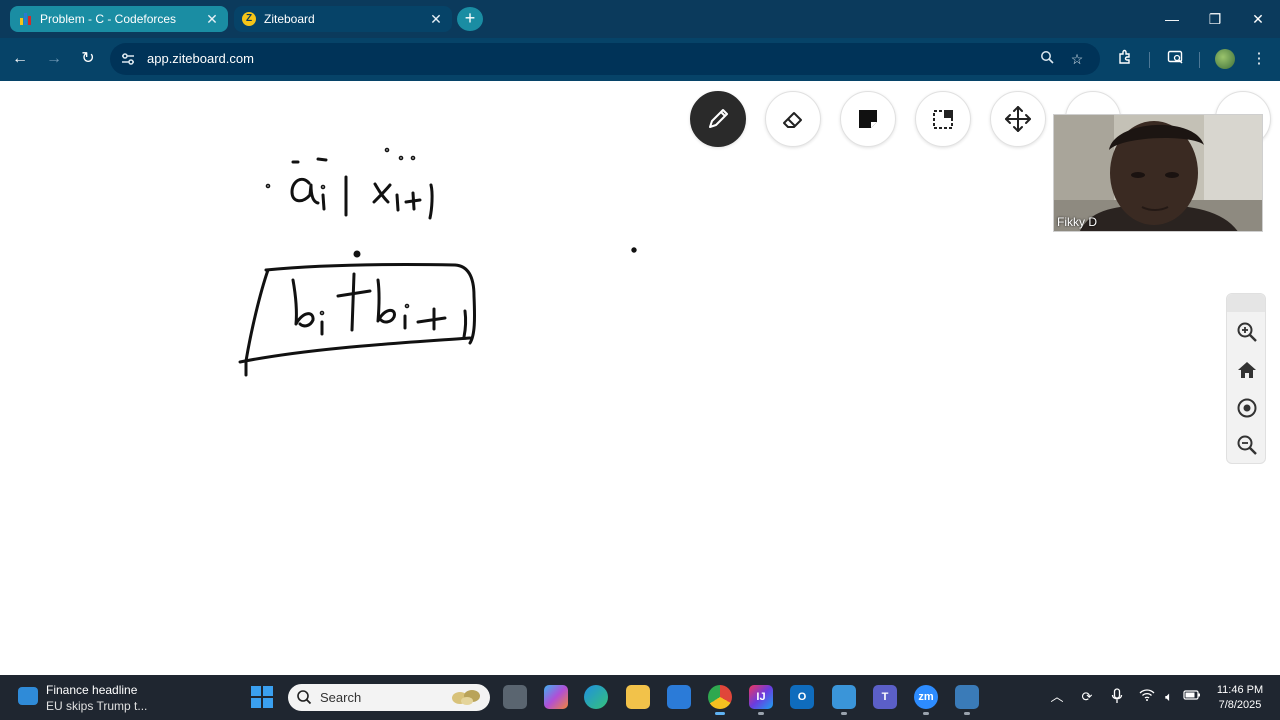  What do you see at coordinates (470, 19) in the screenshot?
I see `new-tab-button: +` at bounding box center [470, 19].